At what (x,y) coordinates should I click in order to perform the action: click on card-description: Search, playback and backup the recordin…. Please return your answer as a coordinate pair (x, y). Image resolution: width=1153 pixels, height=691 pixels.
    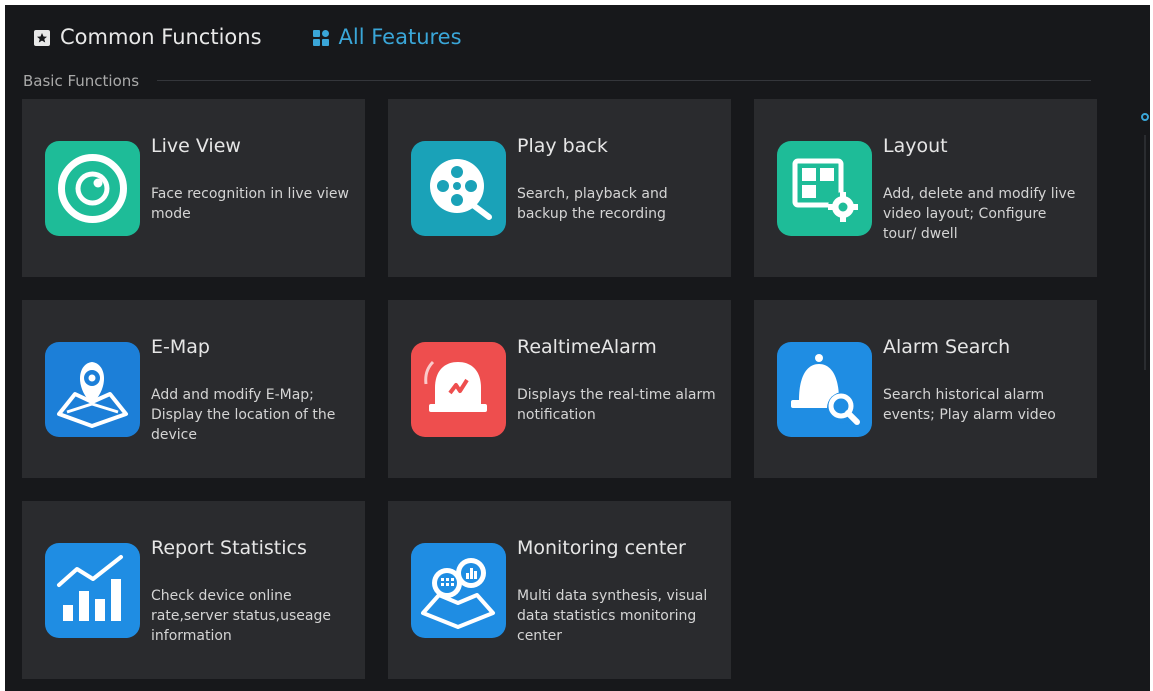
    Looking at the image, I should click on (592, 204).